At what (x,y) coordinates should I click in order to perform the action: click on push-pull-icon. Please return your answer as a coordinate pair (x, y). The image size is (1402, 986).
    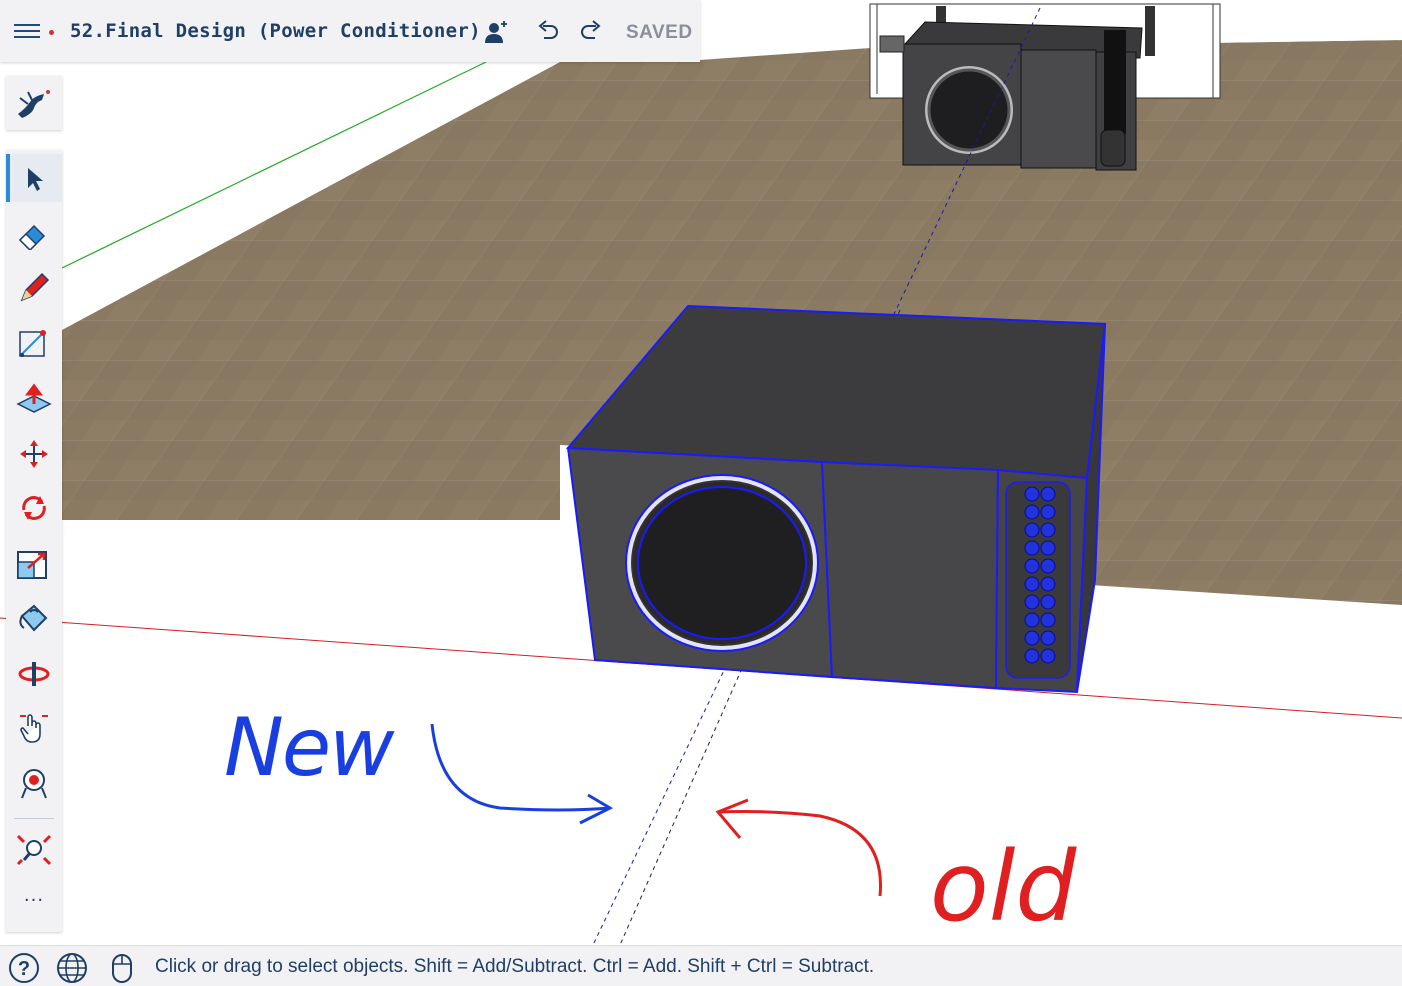
    Looking at the image, I should click on (34, 398).